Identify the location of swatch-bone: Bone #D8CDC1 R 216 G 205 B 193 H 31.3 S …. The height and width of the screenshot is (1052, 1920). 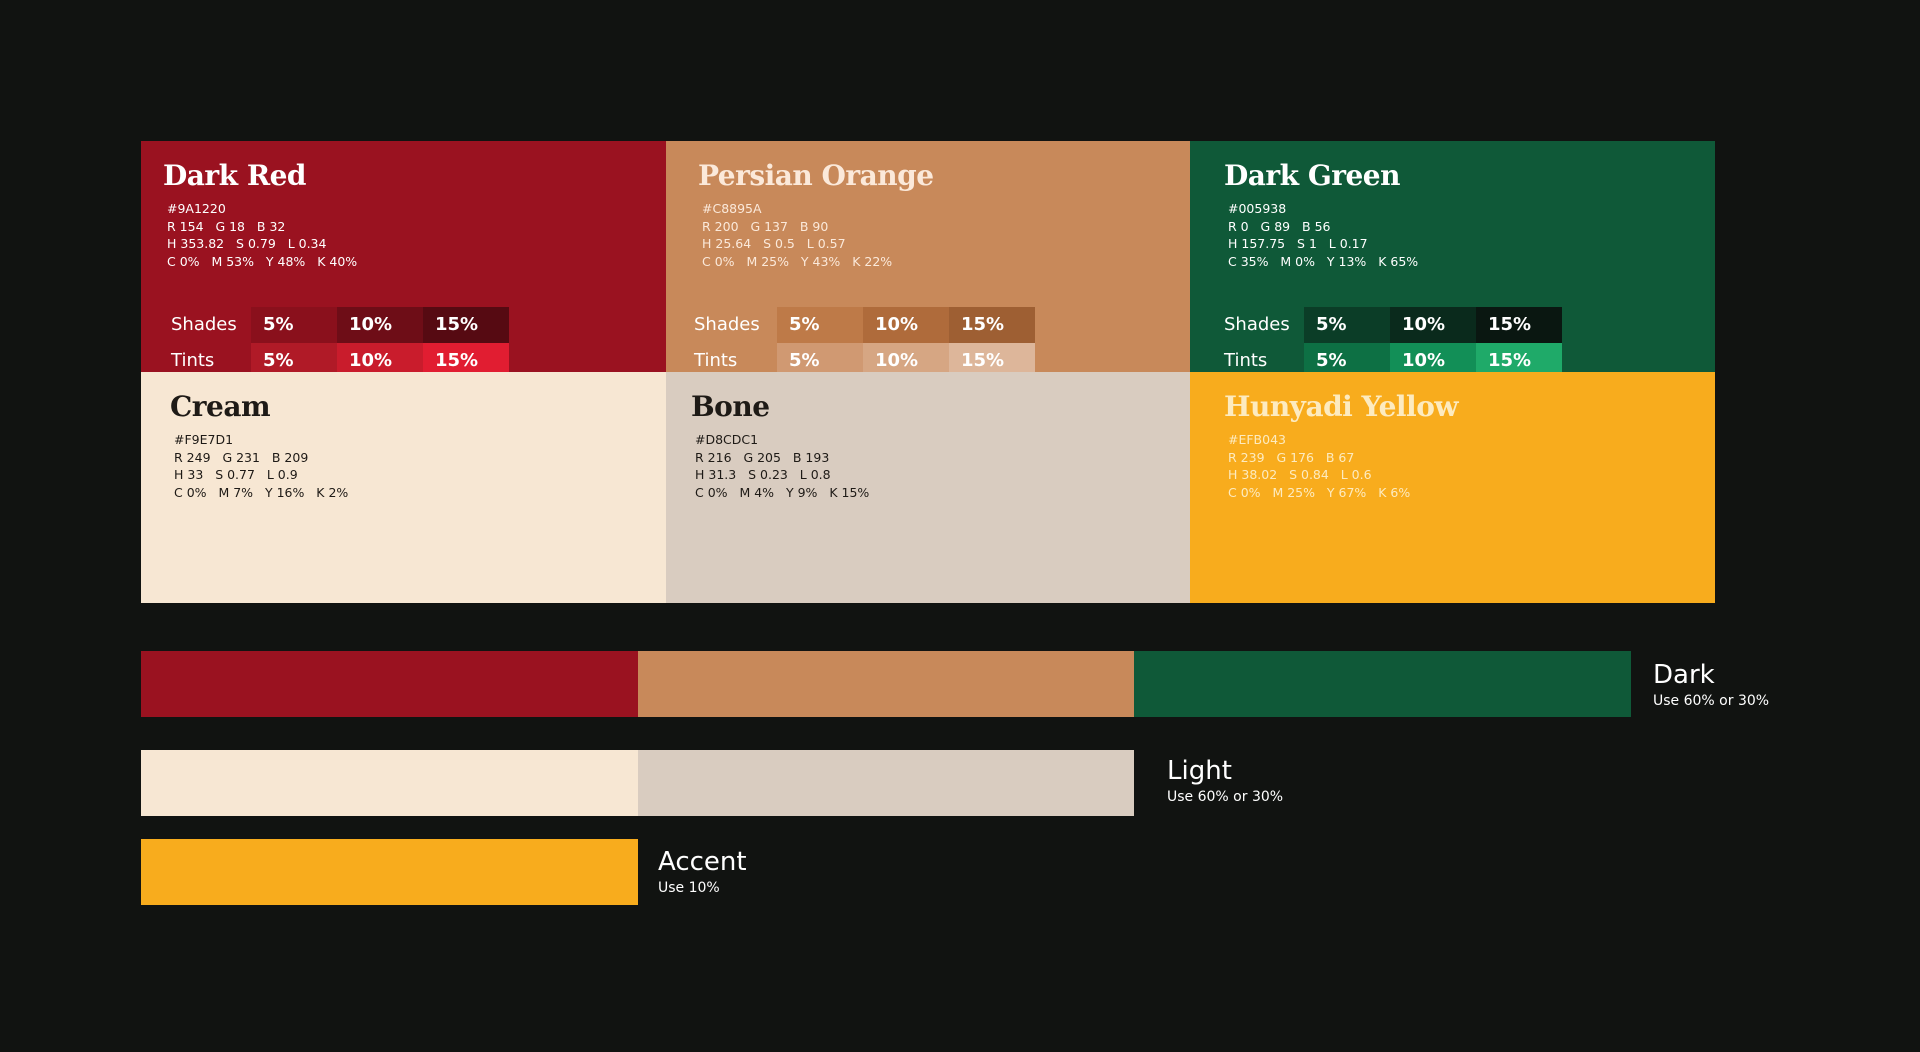
(928, 487).